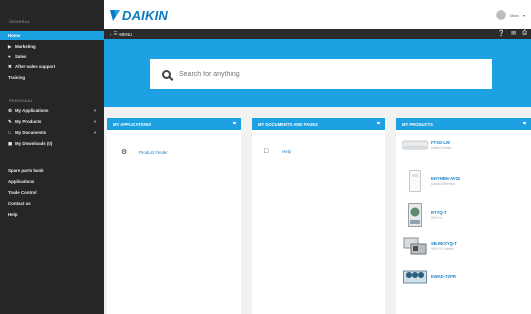  Describe the element at coordinates (34, 143) in the screenshot. I see `sidebar-item-label: My Downloads (0)` at that location.